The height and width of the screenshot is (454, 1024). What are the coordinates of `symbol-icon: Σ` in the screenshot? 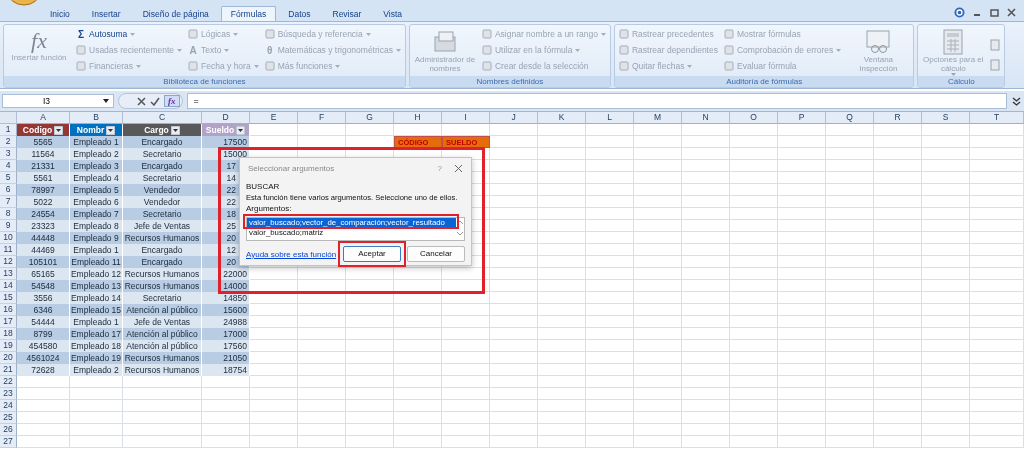 It's located at (81, 34).